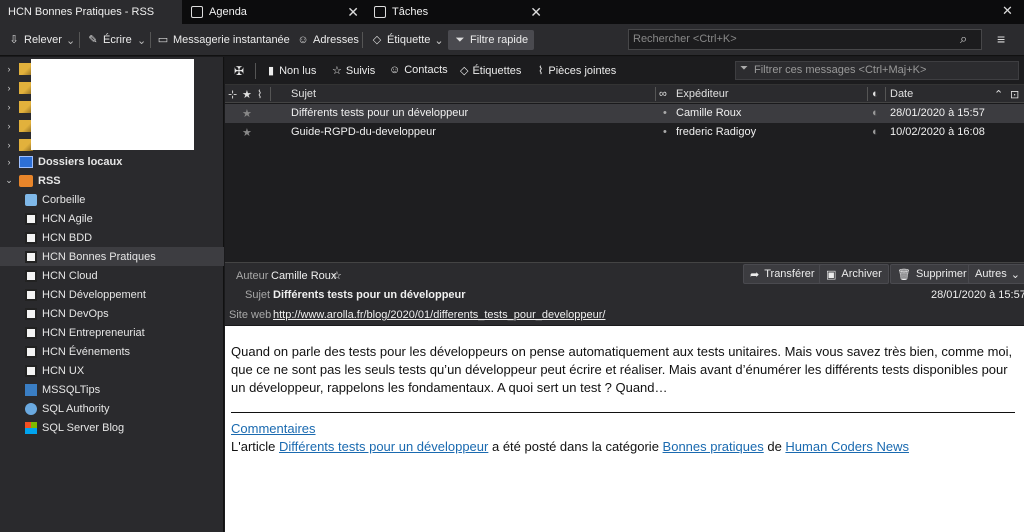  What do you see at coordinates (112, 275) in the screenshot?
I see `sidebar-item-hcn-cloud: HCN Cloud` at bounding box center [112, 275].